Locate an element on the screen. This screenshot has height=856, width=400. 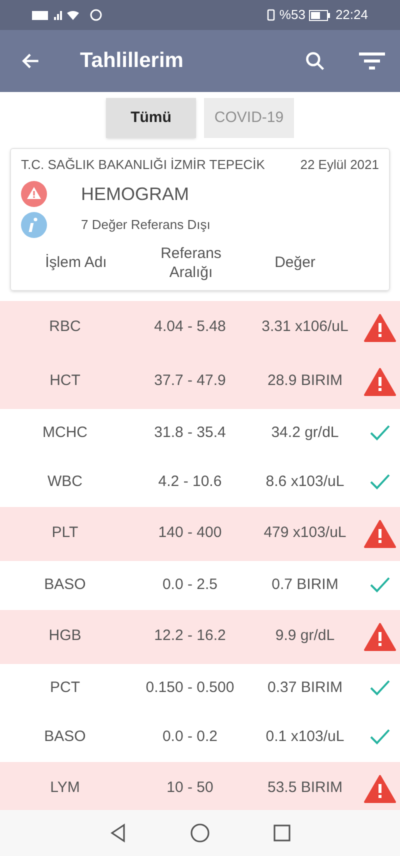
reference-range: 37.7 - 47.9 is located at coordinates (190, 381).